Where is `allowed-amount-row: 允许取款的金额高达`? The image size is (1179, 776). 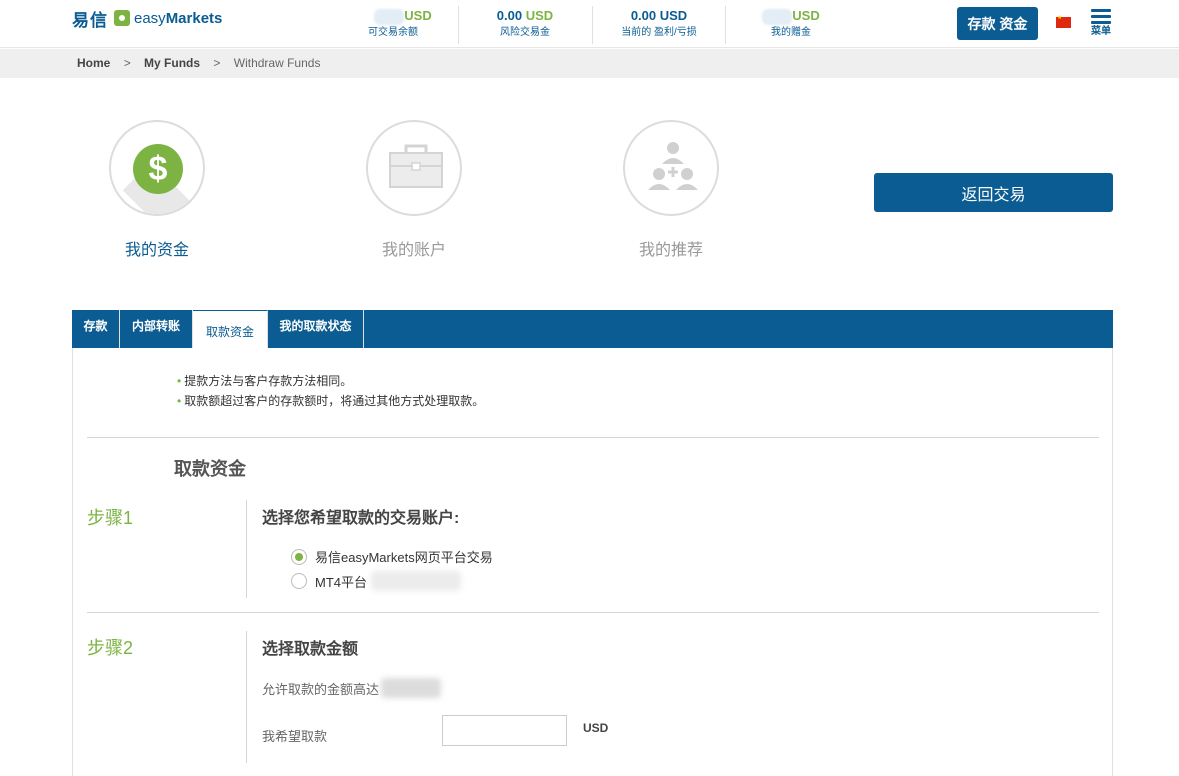
allowed-amount-row: 允许取款的金额高达 is located at coordinates (352, 688).